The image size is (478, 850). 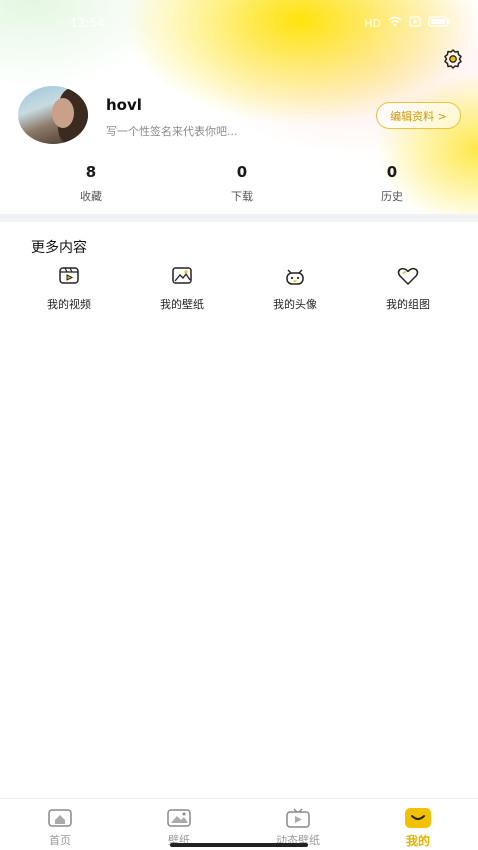 I want to click on my-albums-label: 我的组图, so click(x=408, y=304).